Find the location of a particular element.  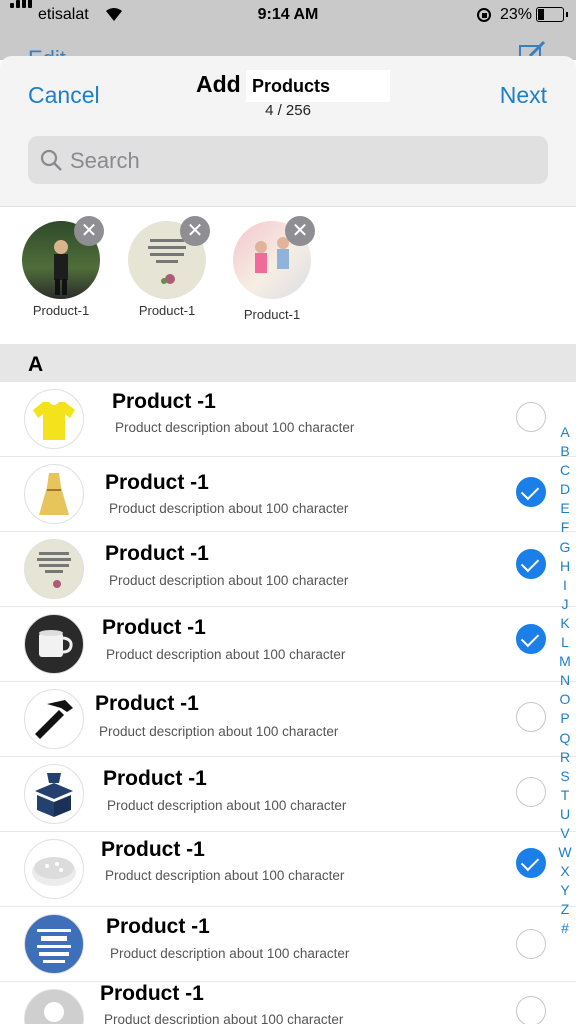

index-letter: I is located at coordinates (565, 585).